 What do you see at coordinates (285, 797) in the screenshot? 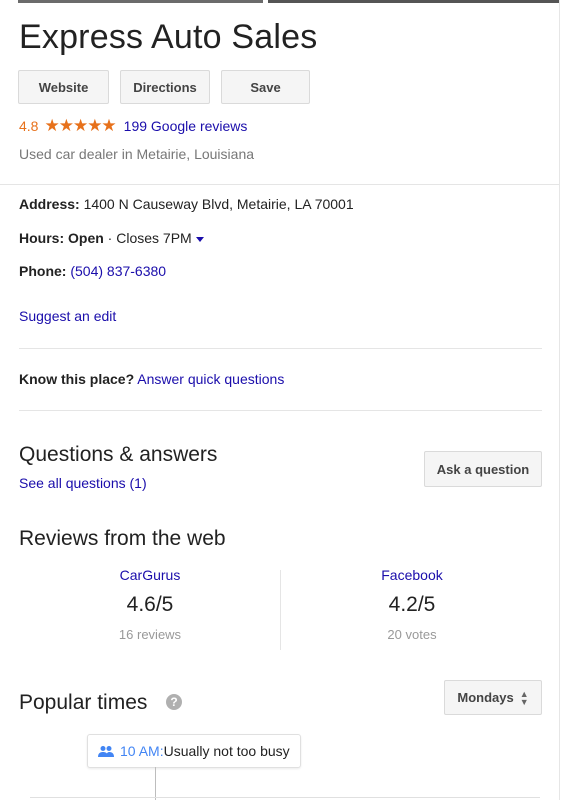
I see `popular-times-baseline` at bounding box center [285, 797].